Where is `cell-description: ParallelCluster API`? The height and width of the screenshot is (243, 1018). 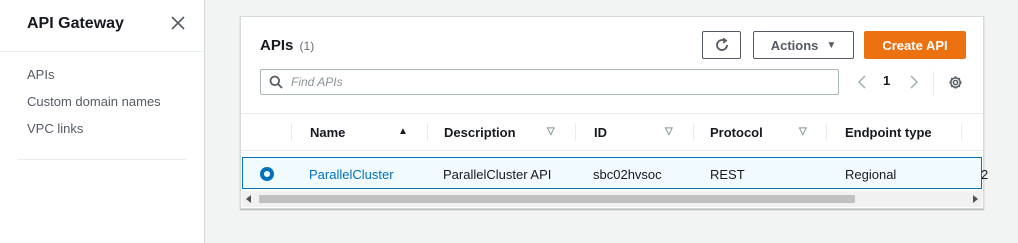 cell-description: ParallelCluster API is located at coordinates (497, 174).